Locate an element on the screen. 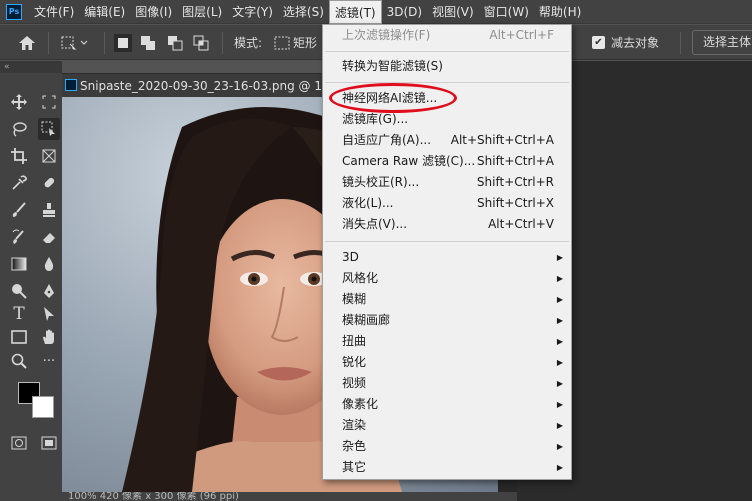  menu-select: 选择(S) is located at coordinates (303, 12).